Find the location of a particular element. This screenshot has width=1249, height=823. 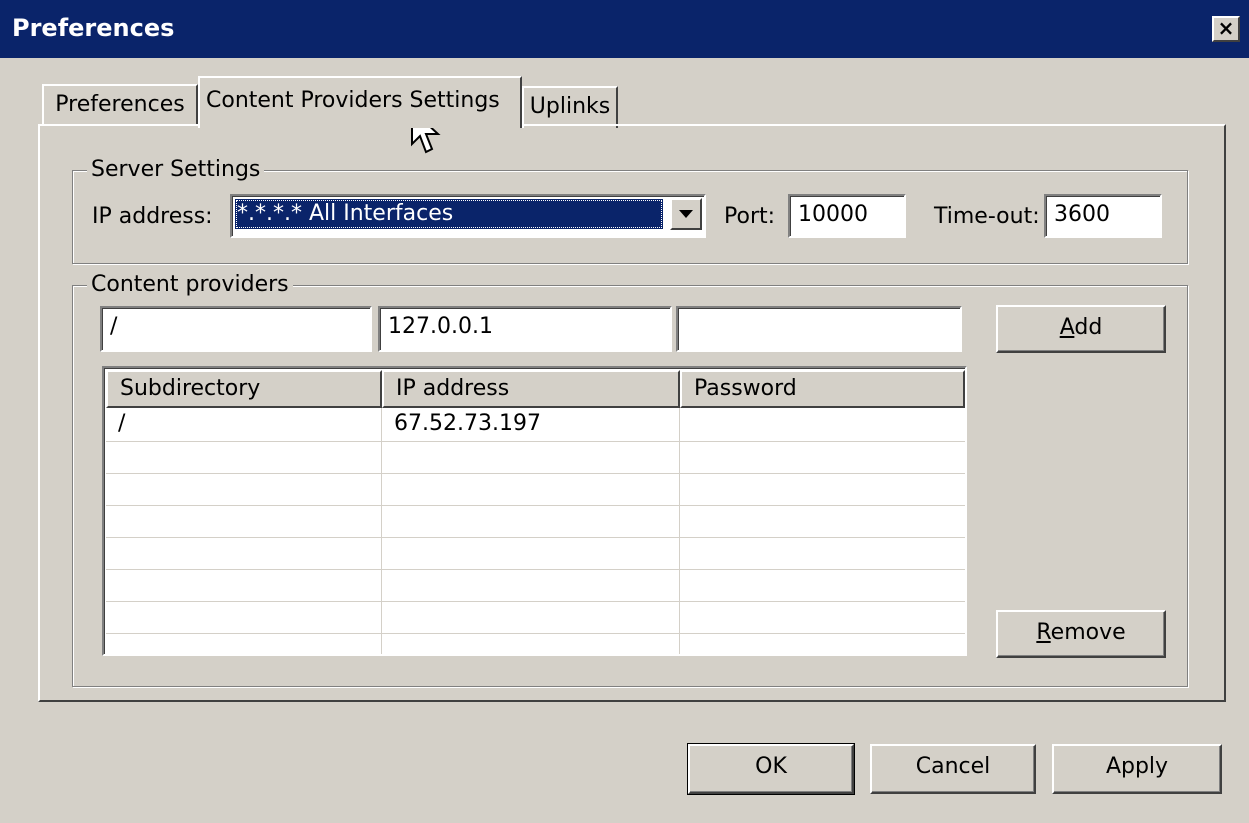

tab-uplinks: Uplinks is located at coordinates (570, 107).